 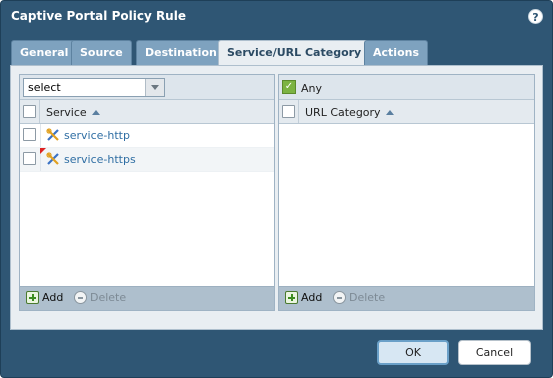 I want to click on url-category-column-header: URL Category, so click(x=349, y=112).